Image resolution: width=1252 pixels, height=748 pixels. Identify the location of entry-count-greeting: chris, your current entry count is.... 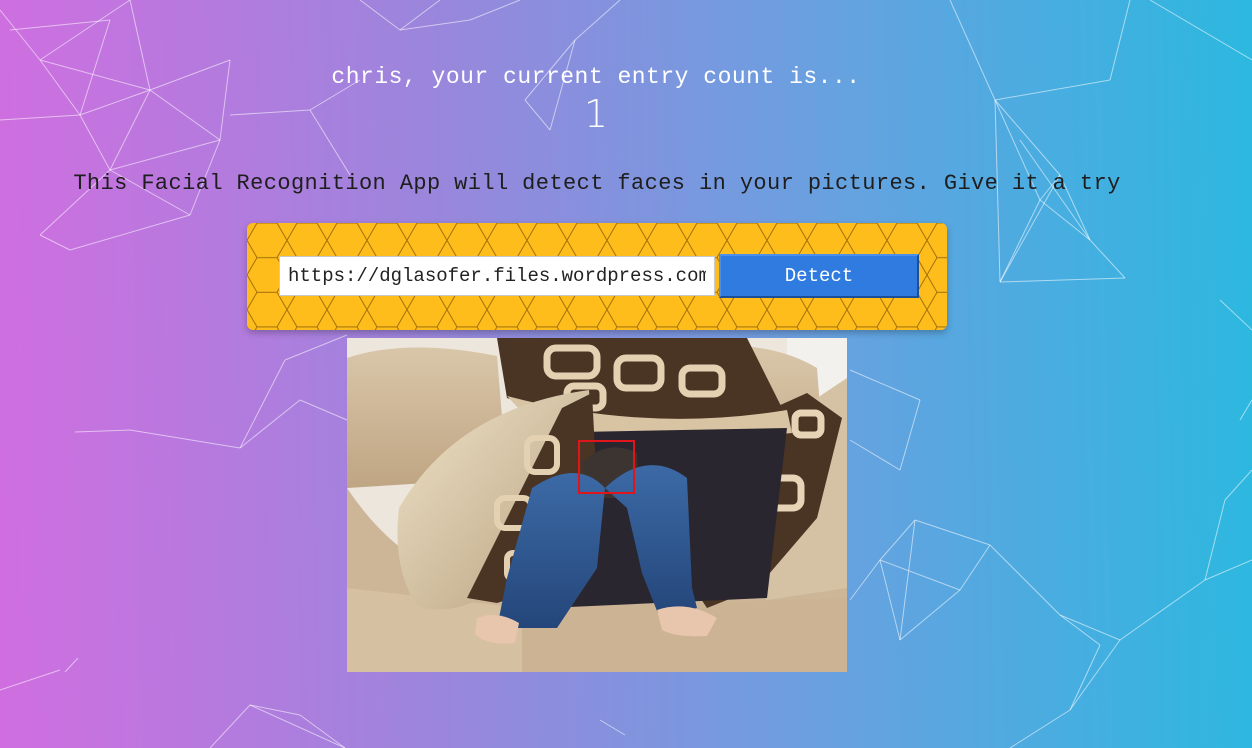
(596, 77).